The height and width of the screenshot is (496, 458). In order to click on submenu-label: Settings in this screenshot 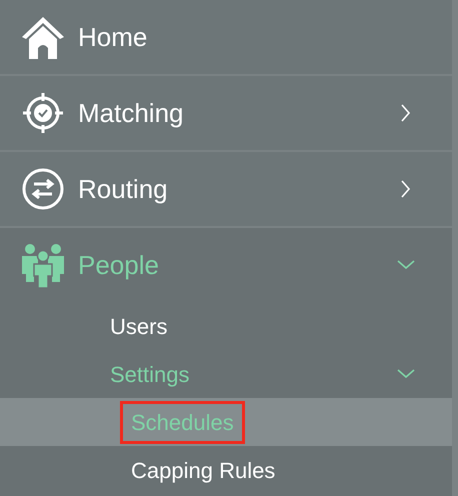, I will do `click(150, 374)`.